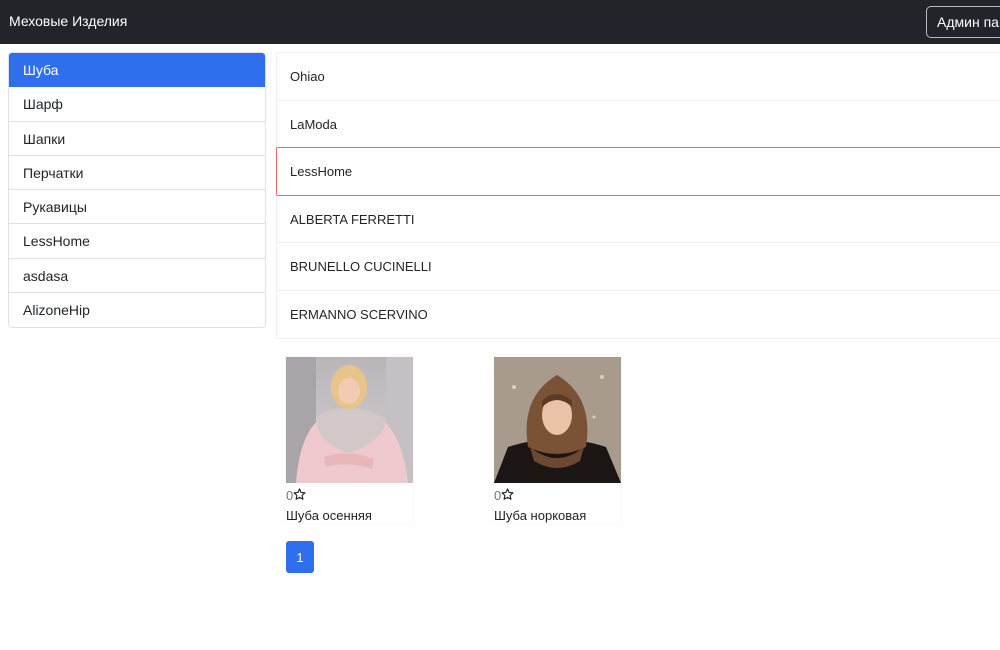 Image resolution: width=1000 pixels, height=650 pixels. I want to click on top-navbar: Меховые Изделия Админ панель, so click(500, 22).